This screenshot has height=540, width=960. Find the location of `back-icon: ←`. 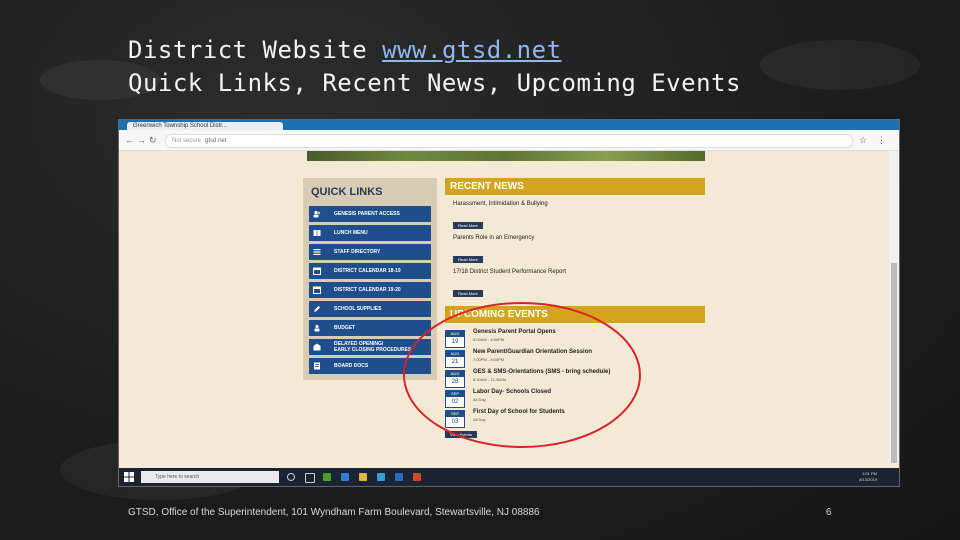

back-icon: ← is located at coordinates (129, 140).